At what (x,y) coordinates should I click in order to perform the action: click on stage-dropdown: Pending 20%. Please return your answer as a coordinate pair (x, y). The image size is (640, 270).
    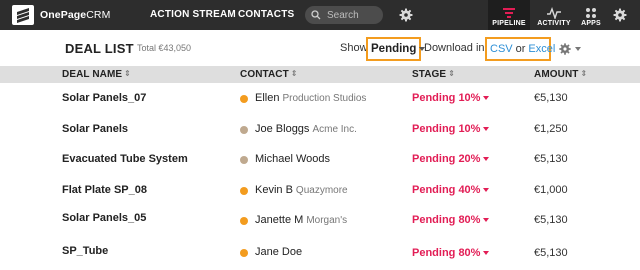
    Looking at the image, I should click on (451, 159).